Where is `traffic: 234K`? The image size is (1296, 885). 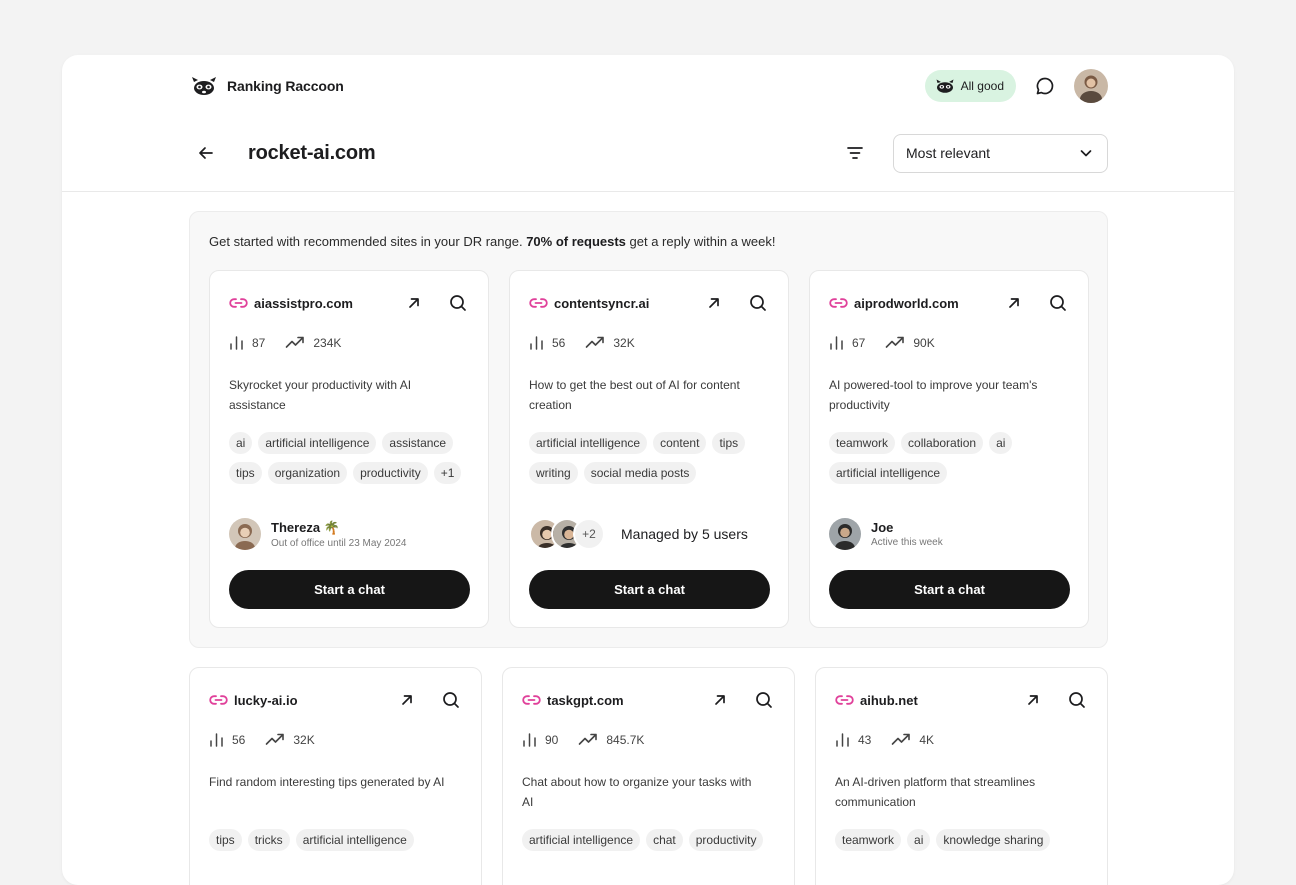 traffic: 234K is located at coordinates (313, 343).